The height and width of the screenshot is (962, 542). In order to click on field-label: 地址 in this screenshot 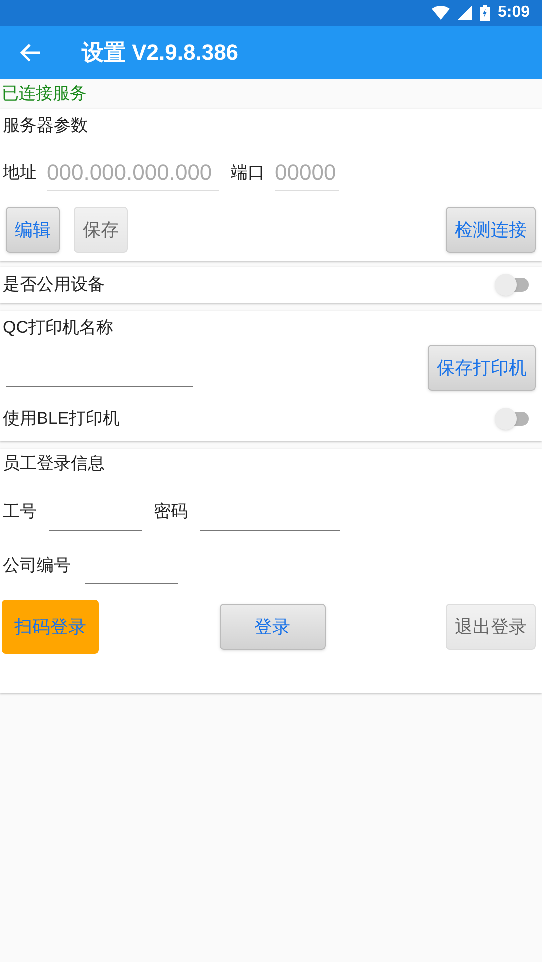, I will do `click(20, 173)`.